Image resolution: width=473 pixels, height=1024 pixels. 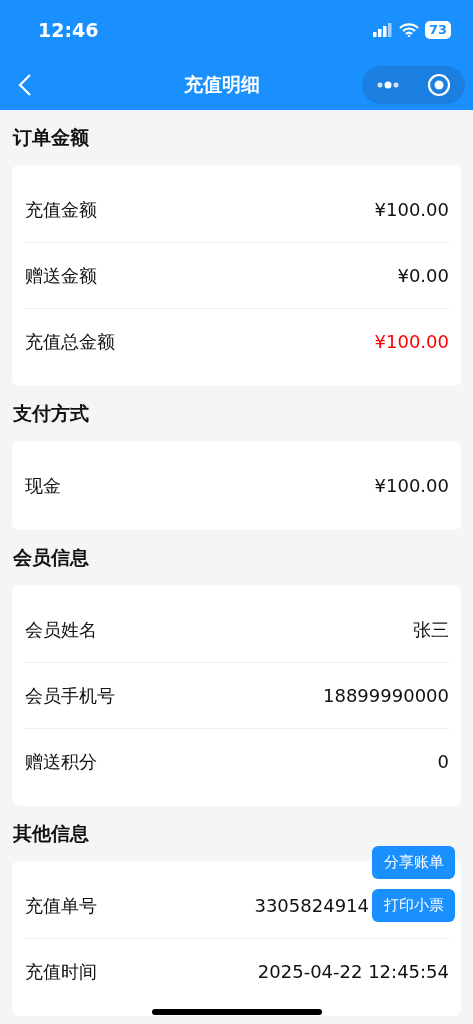 What do you see at coordinates (311, 905) in the screenshot?
I see `row-value: 3305824914` at bounding box center [311, 905].